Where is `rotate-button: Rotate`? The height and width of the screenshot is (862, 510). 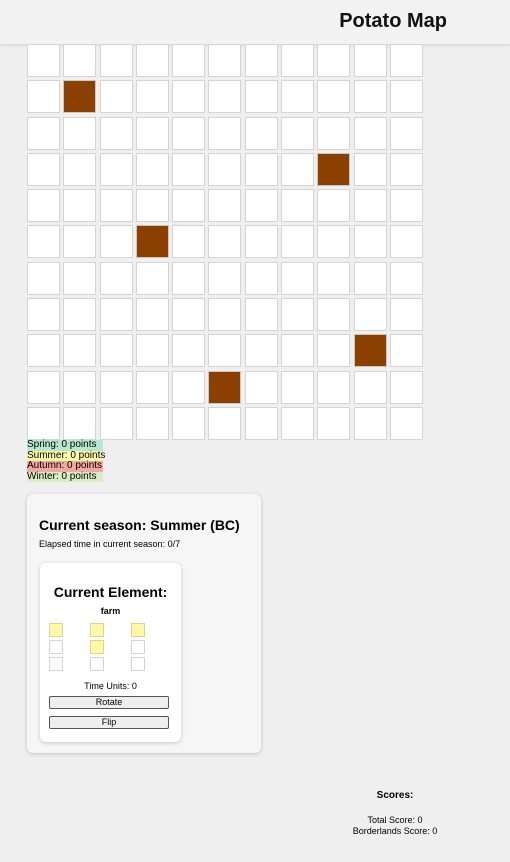 rotate-button: Rotate is located at coordinates (109, 702).